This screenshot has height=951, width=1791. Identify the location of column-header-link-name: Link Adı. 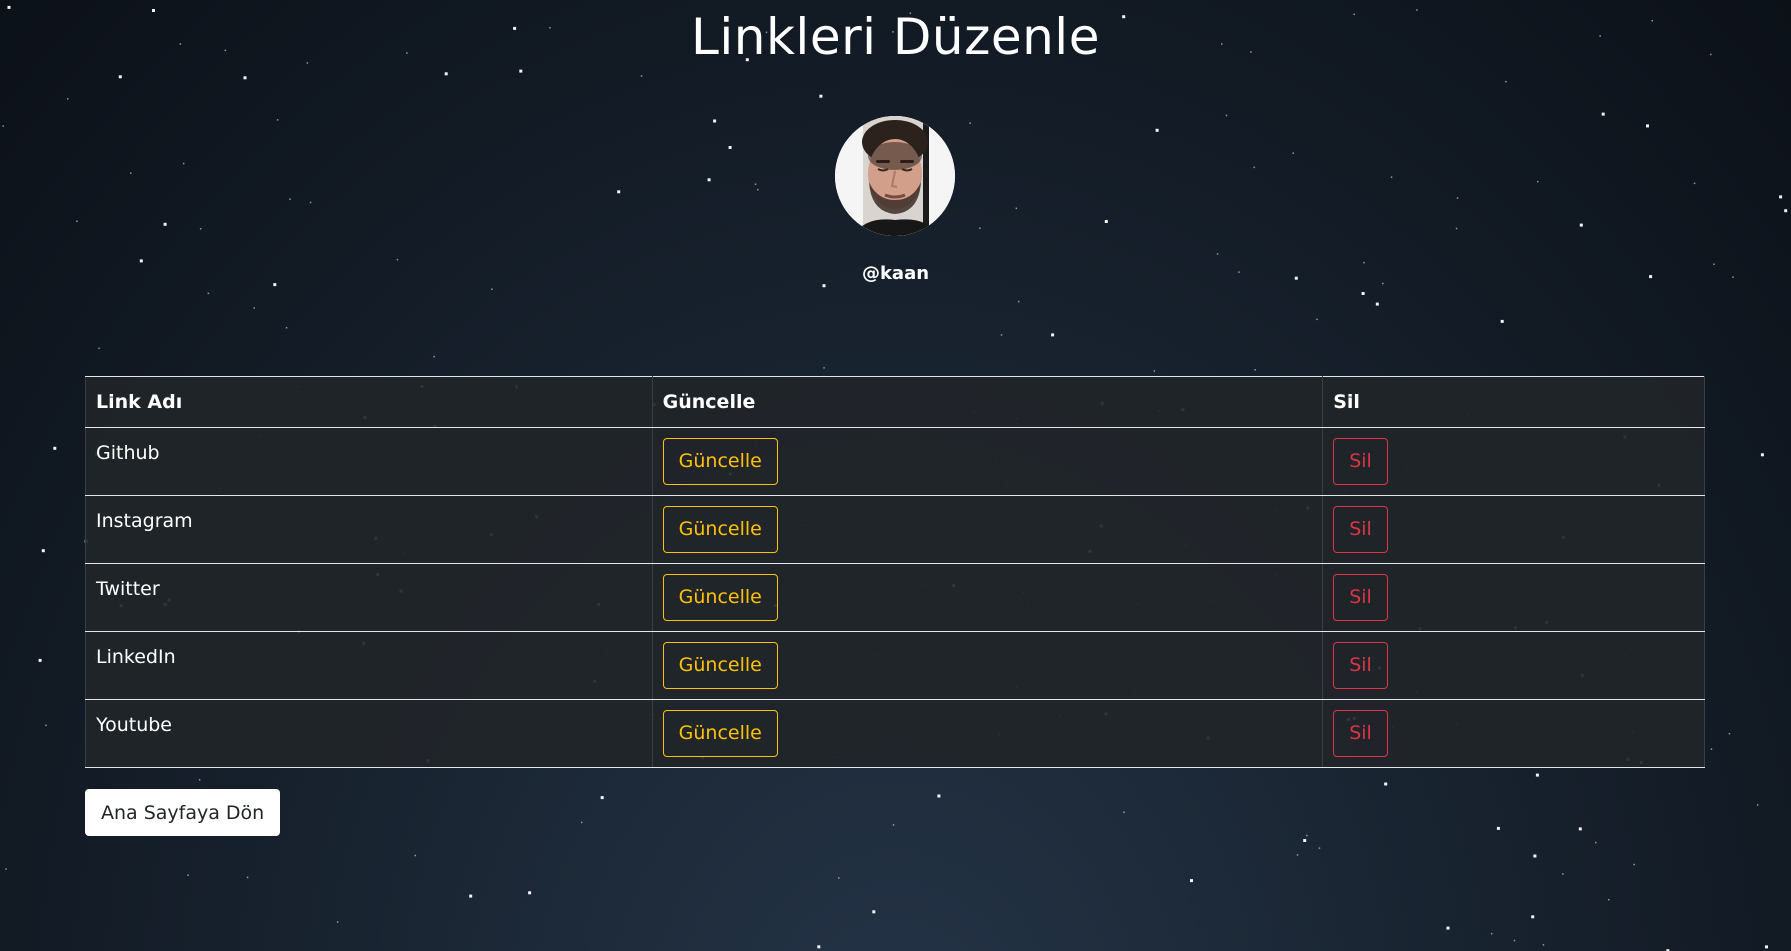
(369, 402).